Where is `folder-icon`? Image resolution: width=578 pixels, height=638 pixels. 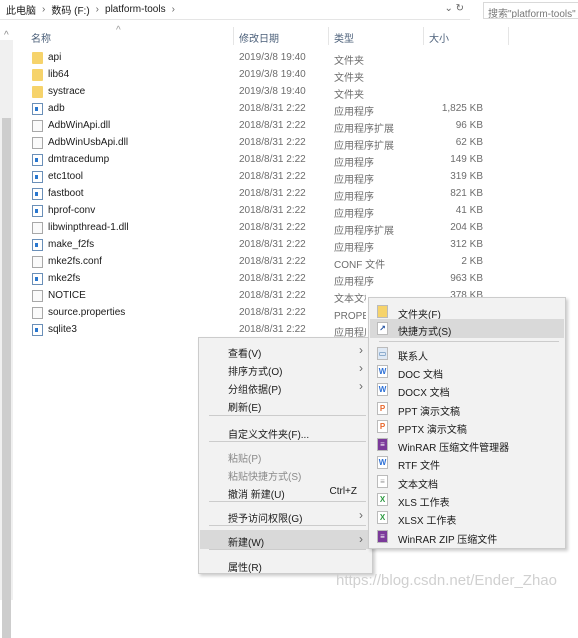 folder-icon is located at coordinates (37, 58).